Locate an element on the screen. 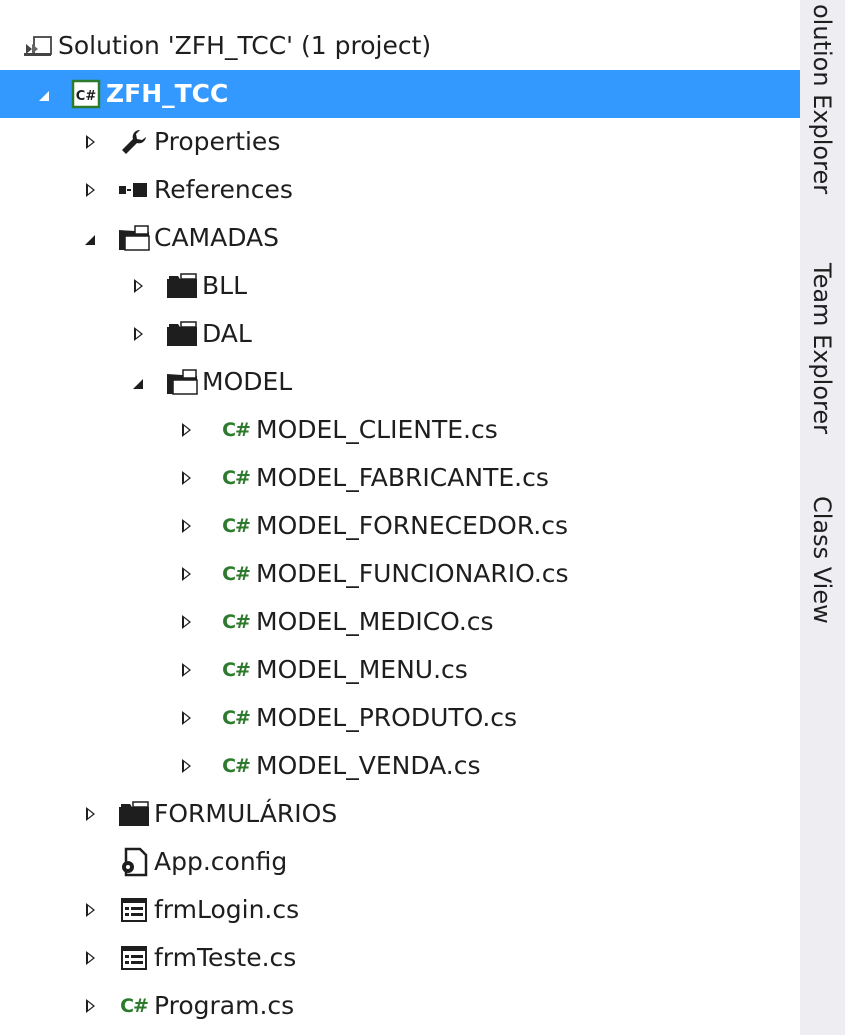 This screenshot has height=1035, width=845. tree-item: C# MODEL_MENU.cs is located at coordinates (400, 670).